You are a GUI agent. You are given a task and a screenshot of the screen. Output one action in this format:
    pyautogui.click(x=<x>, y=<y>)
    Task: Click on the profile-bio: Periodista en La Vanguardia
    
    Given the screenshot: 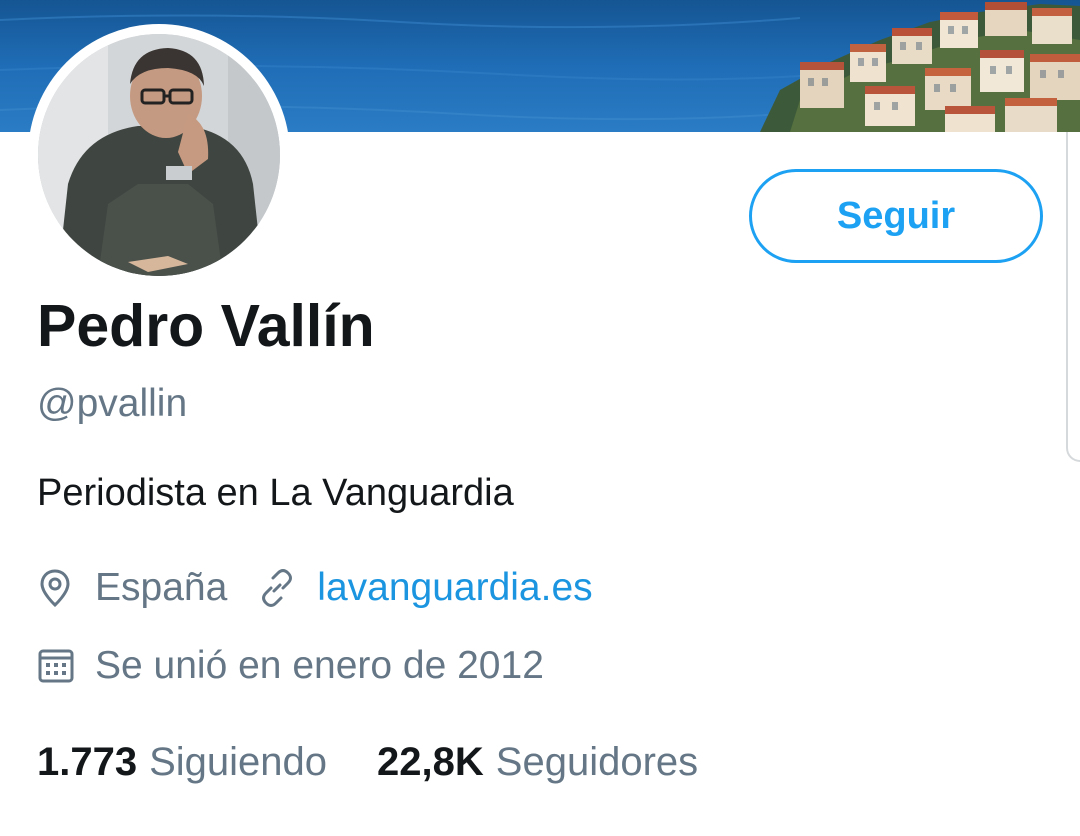 What is the action you would take?
    pyautogui.click(x=275, y=493)
    